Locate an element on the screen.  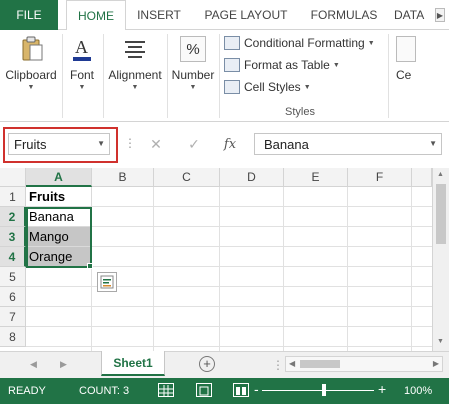
percent-icon: % is located at coordinates (193, 49).